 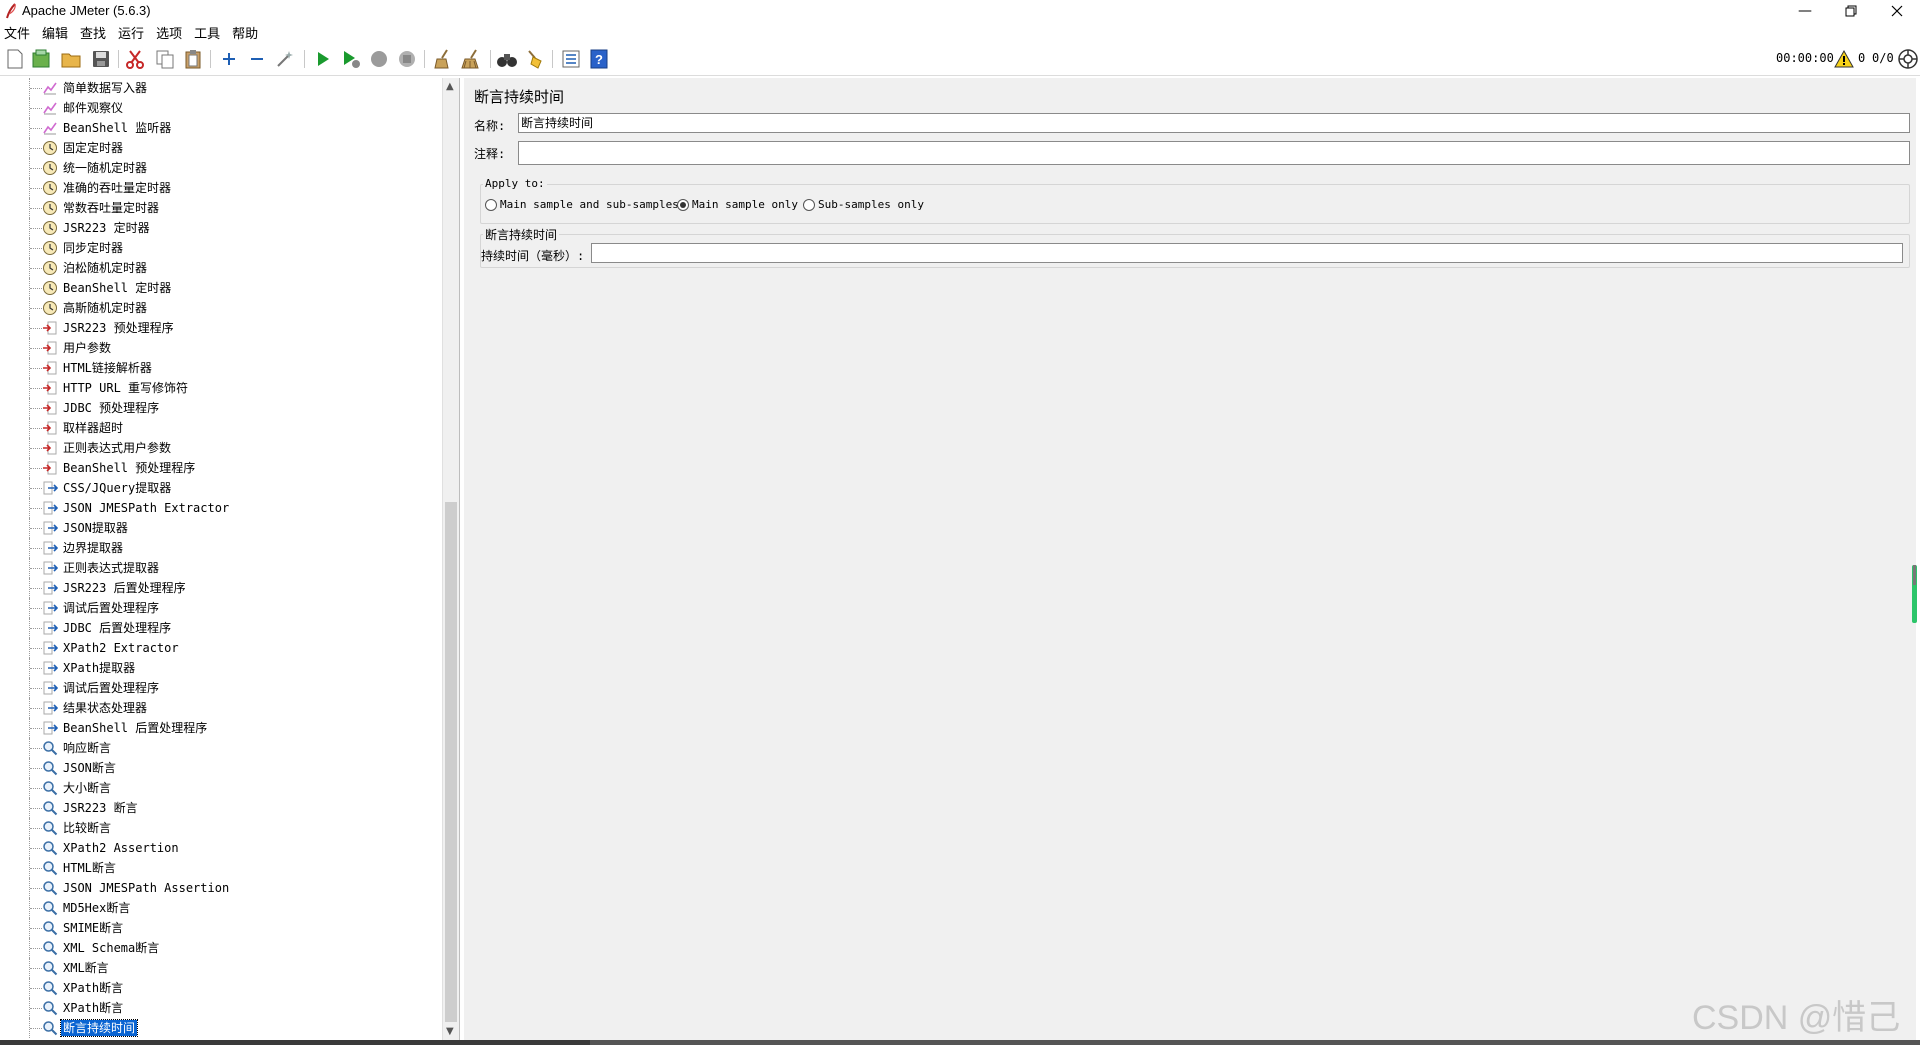 What do you see at coordinates (220, 468) in the screenshot?
I see `tree-item: BeanShell 预处理程序` at bounding box center [220, 468].